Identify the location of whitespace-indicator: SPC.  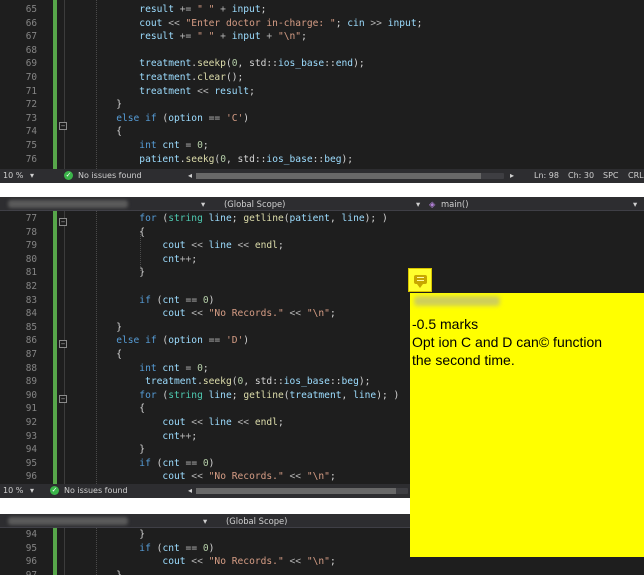
(611, 176).